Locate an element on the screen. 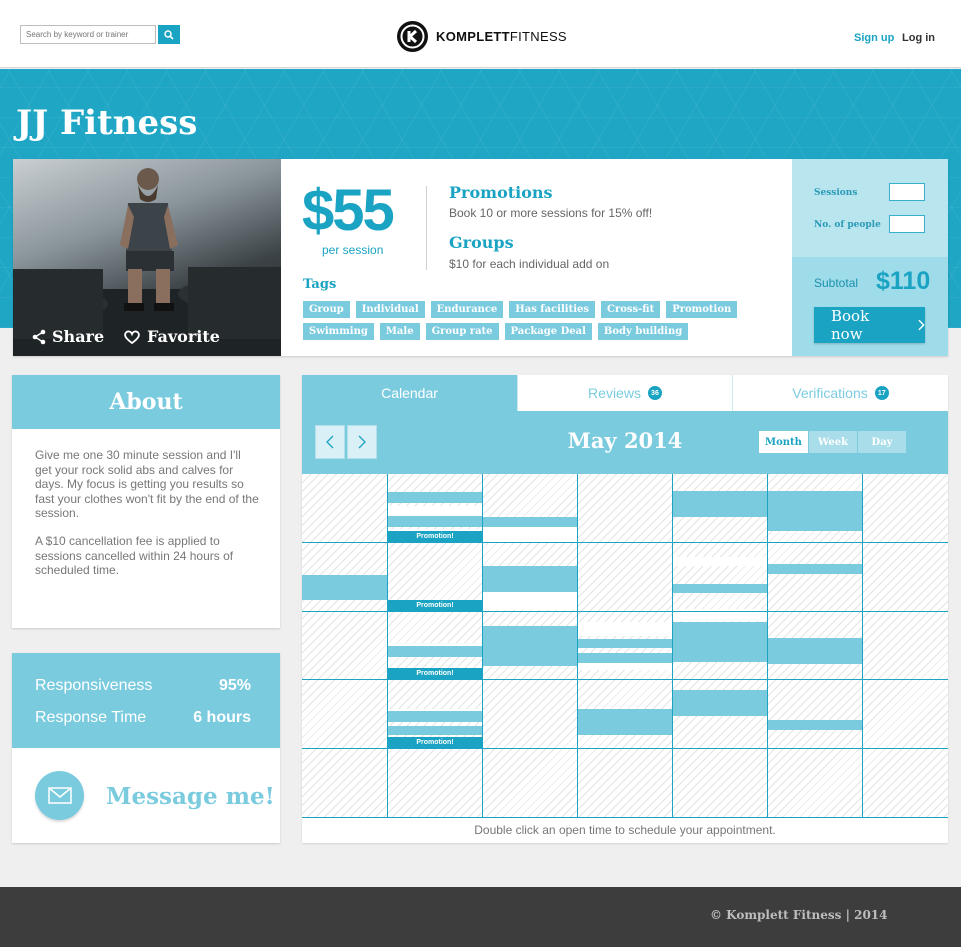  groups-title: Groups is located at coordinates (481, 242).